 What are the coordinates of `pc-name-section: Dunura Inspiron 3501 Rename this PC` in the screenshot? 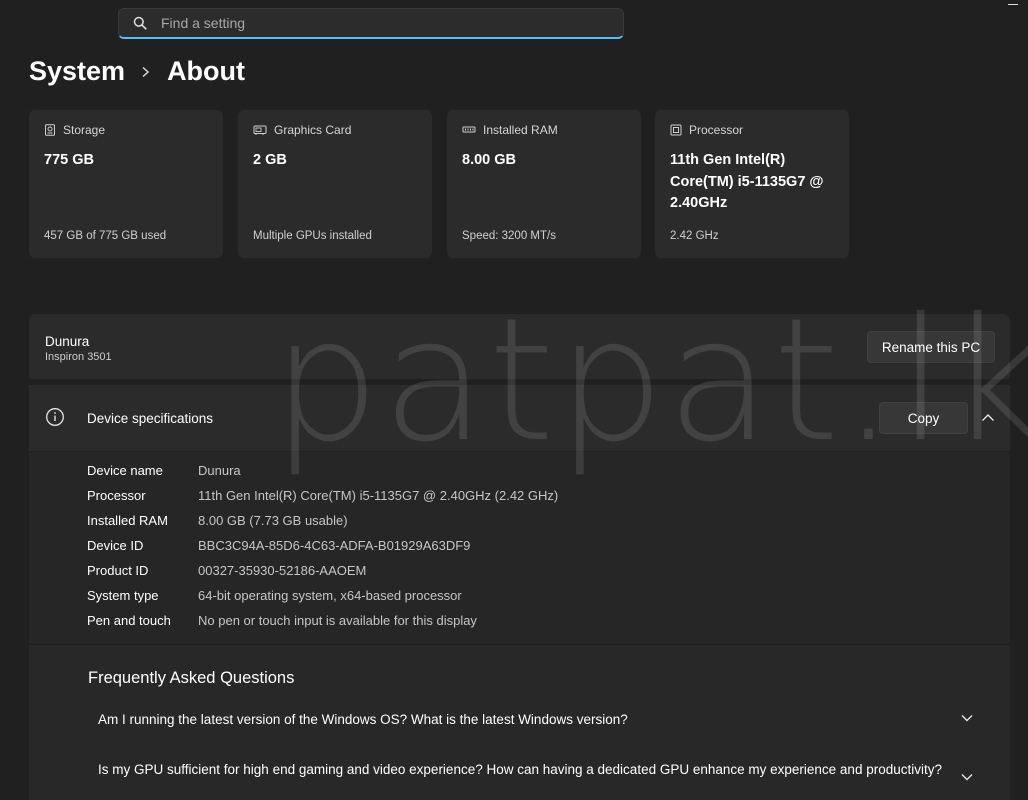 It's located at (519, 346).